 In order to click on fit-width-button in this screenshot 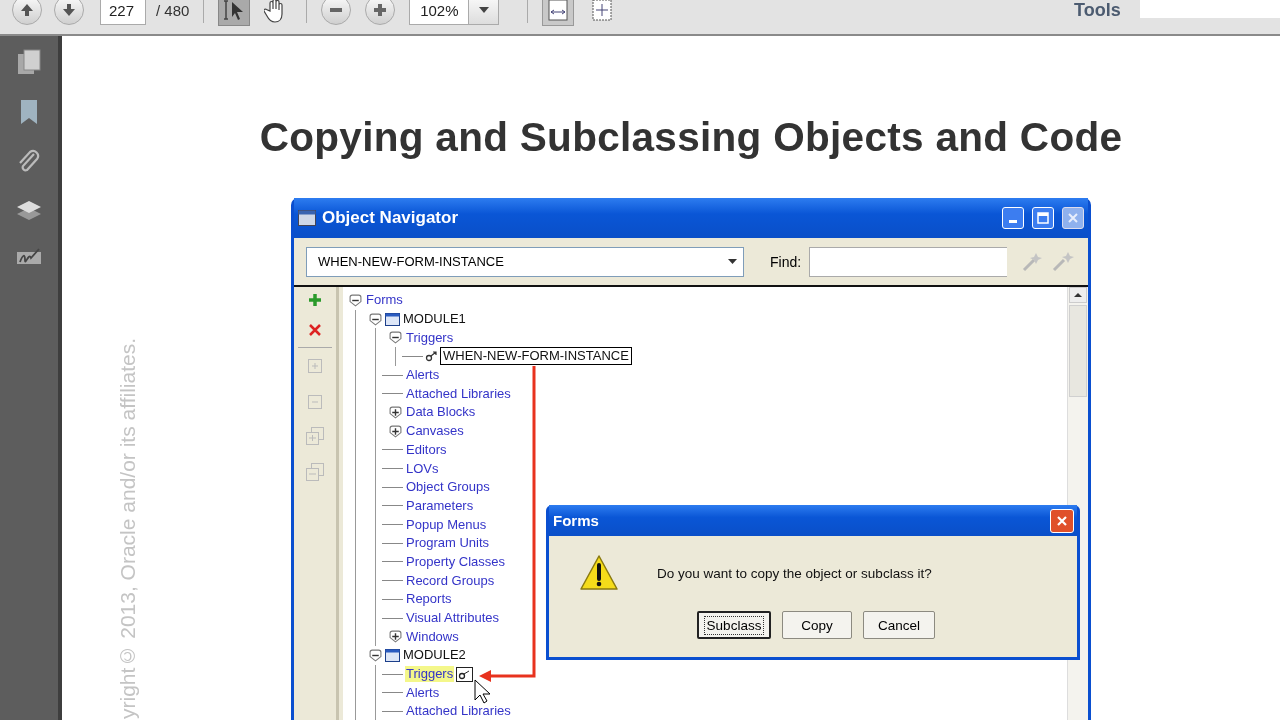, I will do `click(558, 13)`.